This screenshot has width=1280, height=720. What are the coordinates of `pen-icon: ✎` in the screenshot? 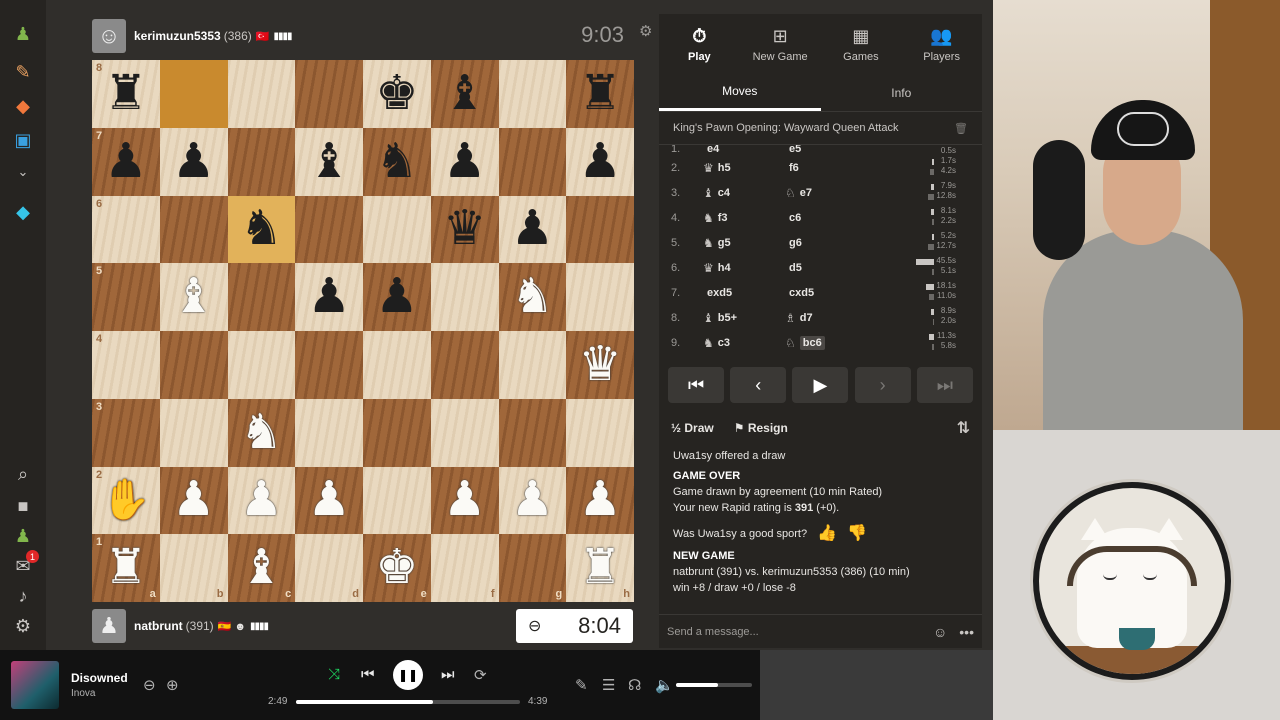 It's located at (581, 685).